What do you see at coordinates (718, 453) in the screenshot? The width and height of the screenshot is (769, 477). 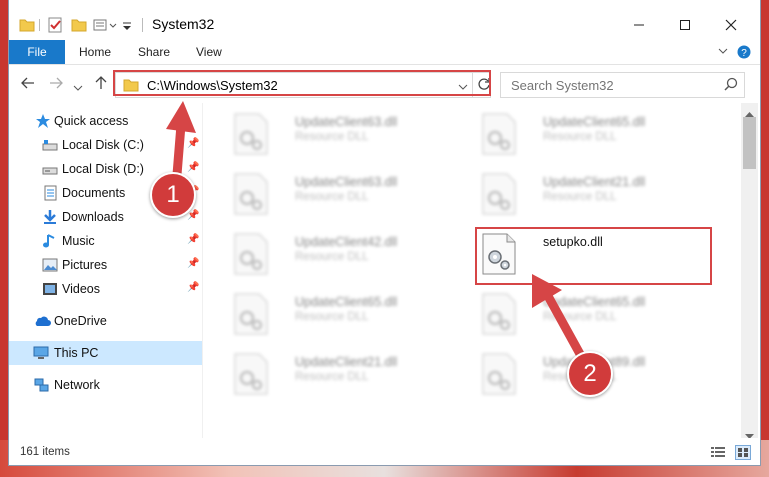 I see `details-view-icon` at bounding box center [718, 453].